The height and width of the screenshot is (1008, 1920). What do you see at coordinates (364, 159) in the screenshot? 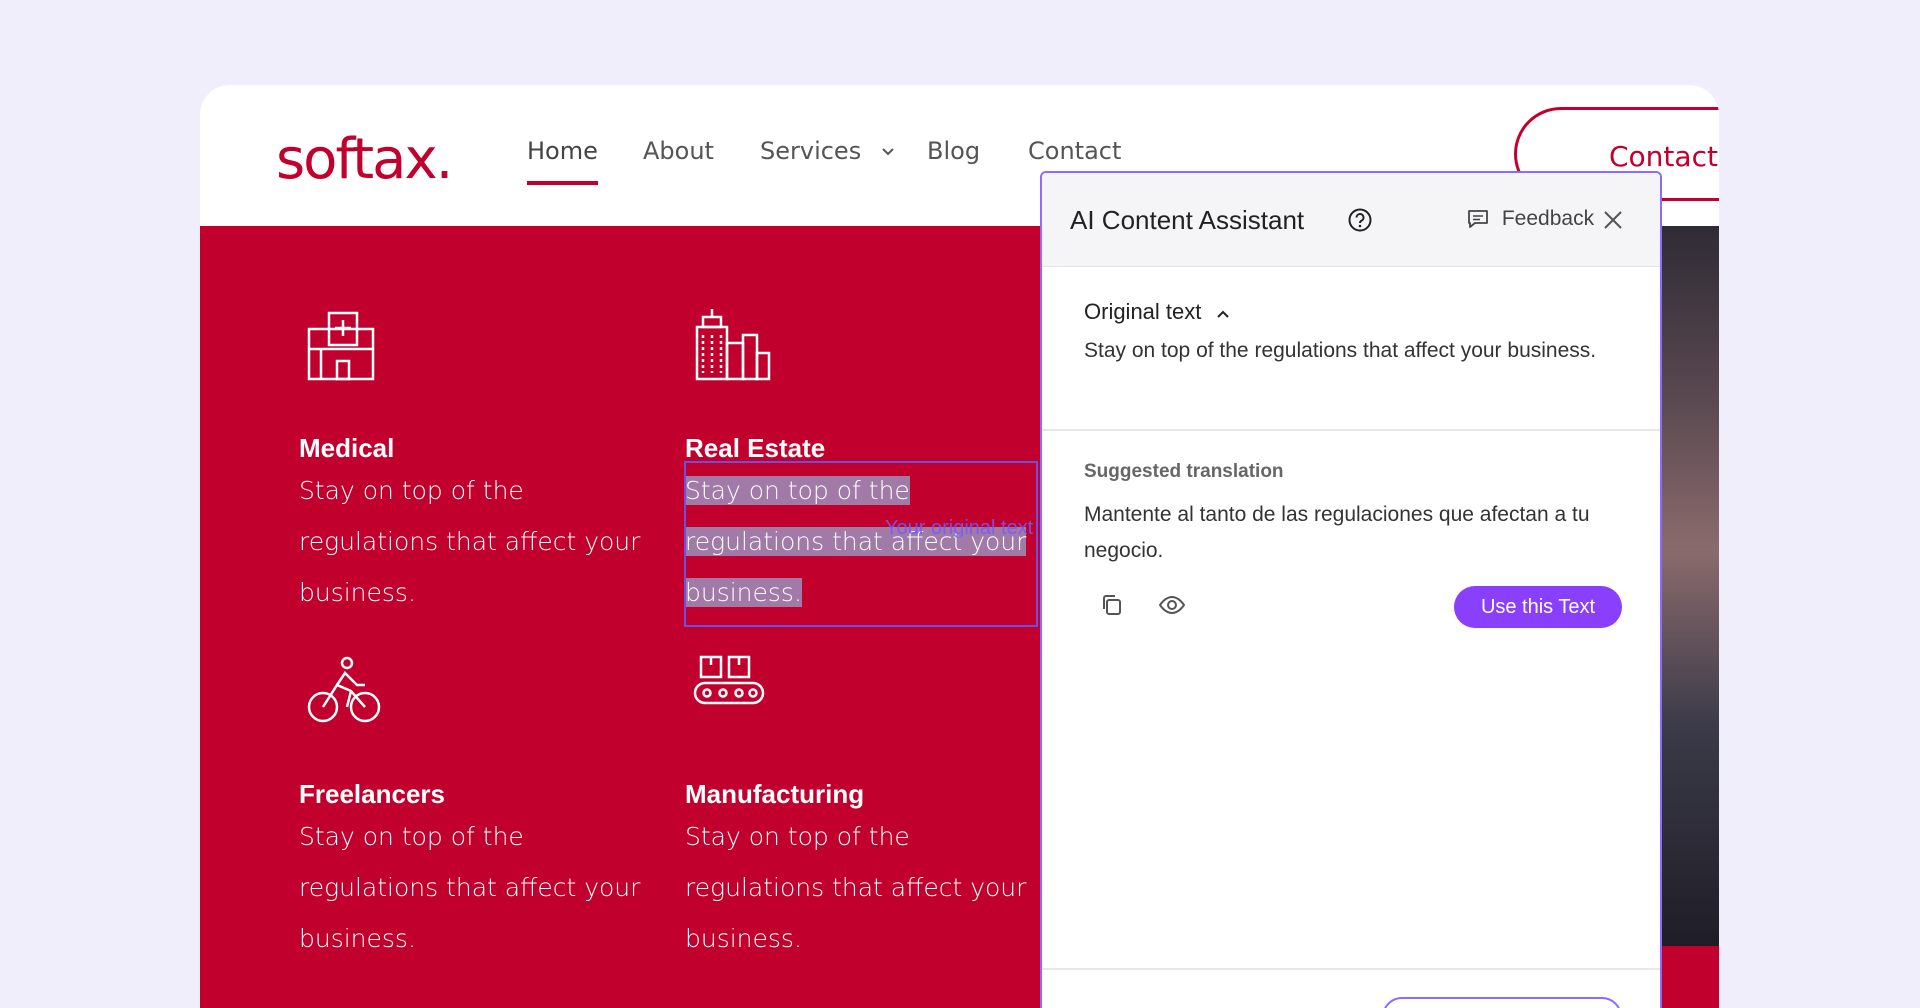
I see `site-logo: softax.` at bounding box center [364, 159].